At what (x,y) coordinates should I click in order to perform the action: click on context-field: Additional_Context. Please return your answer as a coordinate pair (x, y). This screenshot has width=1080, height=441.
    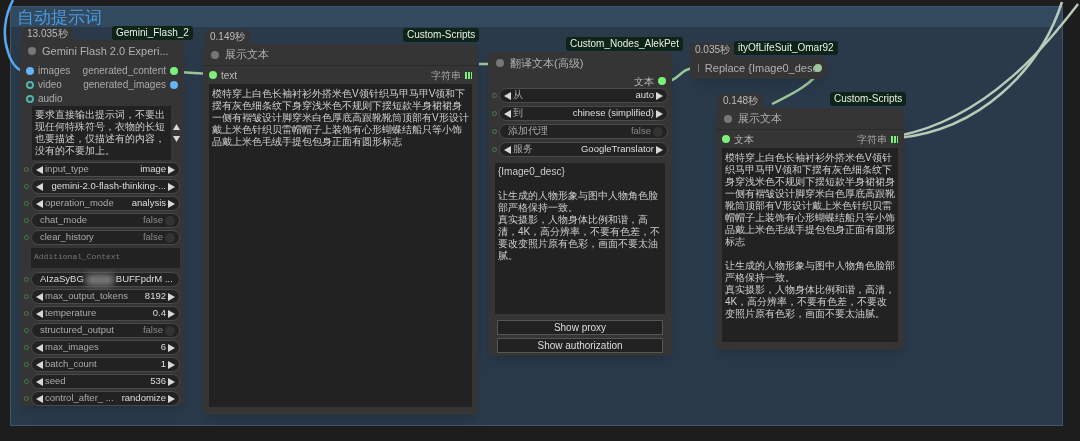
    Looking at the image, I should click on (105, 258).